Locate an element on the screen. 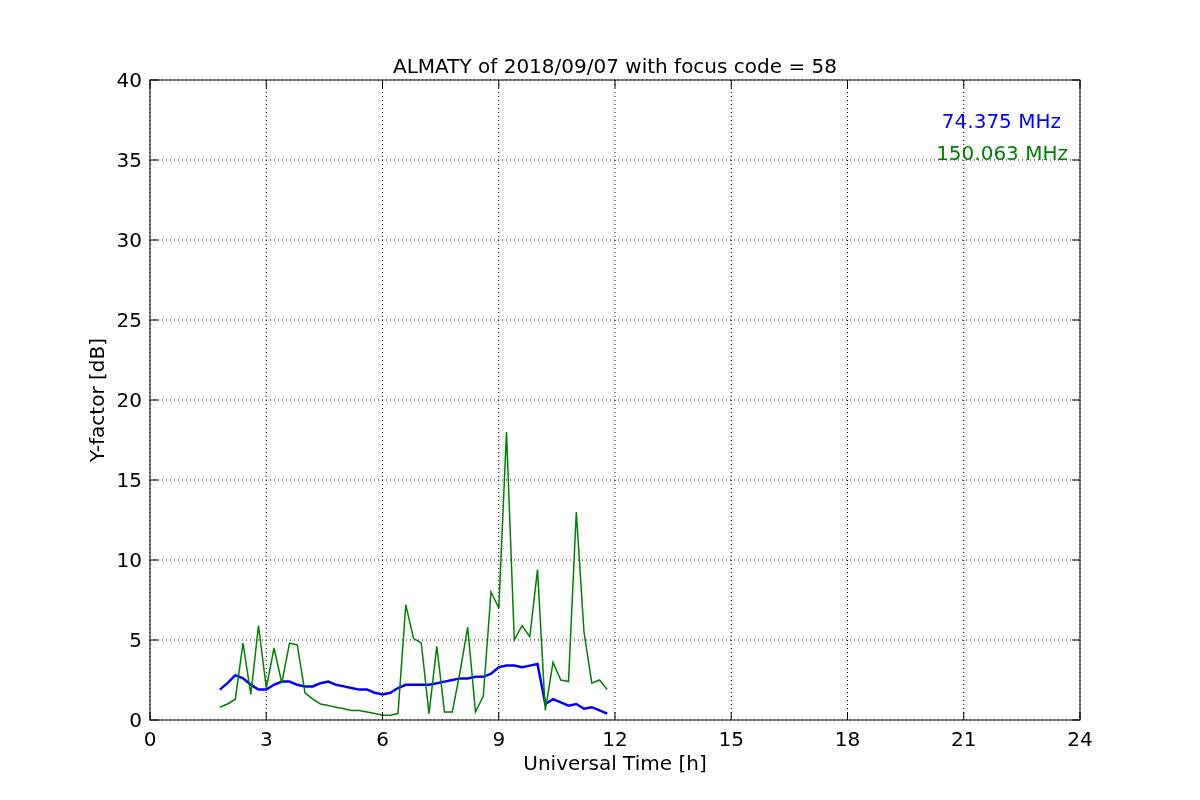 The width and height of the screenshot is (1200, 800). y-tick-label: 10 is located at coordinates (129, 560).